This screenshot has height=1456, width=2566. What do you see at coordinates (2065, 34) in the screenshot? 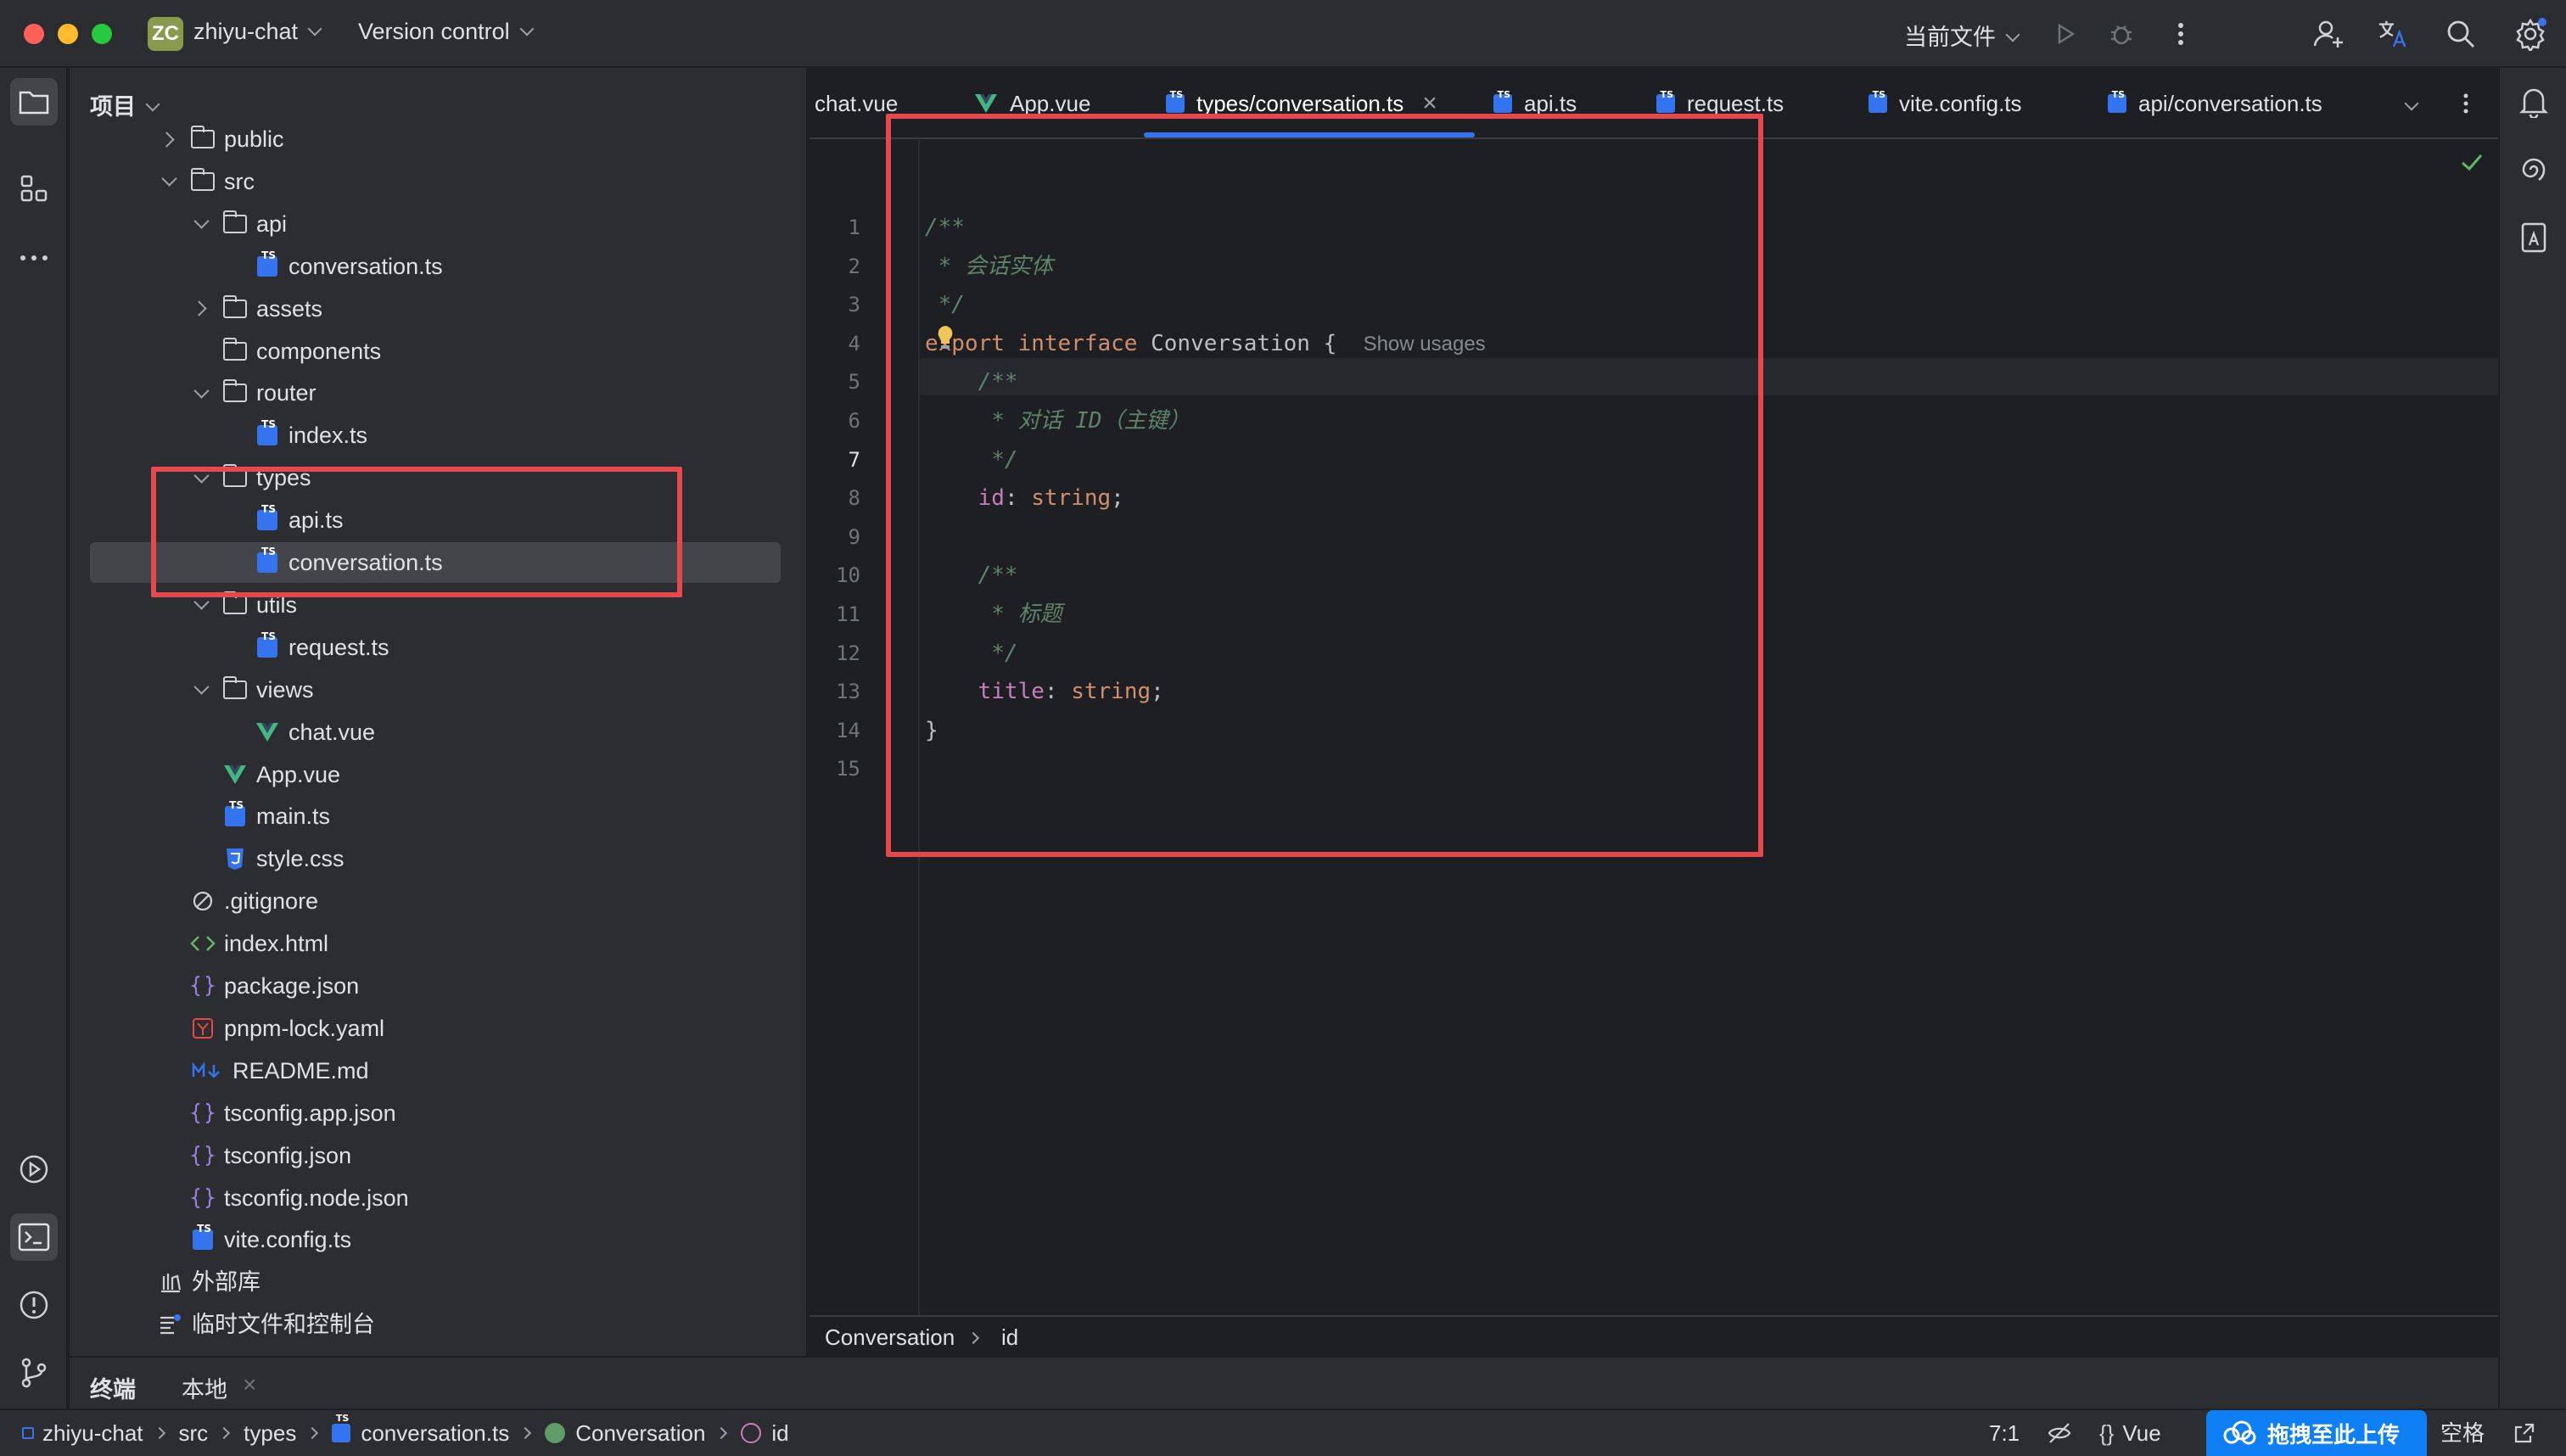
I see `run-button` at bounding box center [2065, 34].